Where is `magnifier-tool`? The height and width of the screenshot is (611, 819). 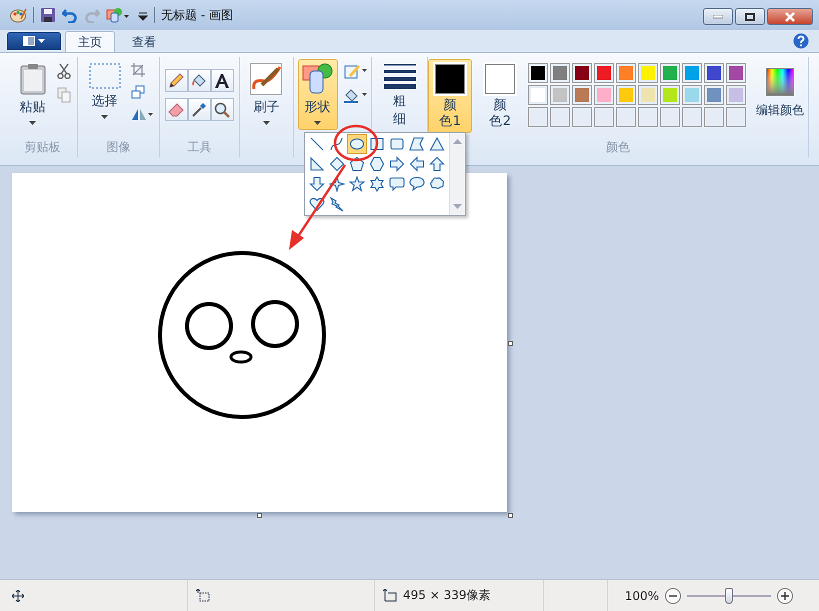
magnifier-tool is located at coordinates (222, 109).